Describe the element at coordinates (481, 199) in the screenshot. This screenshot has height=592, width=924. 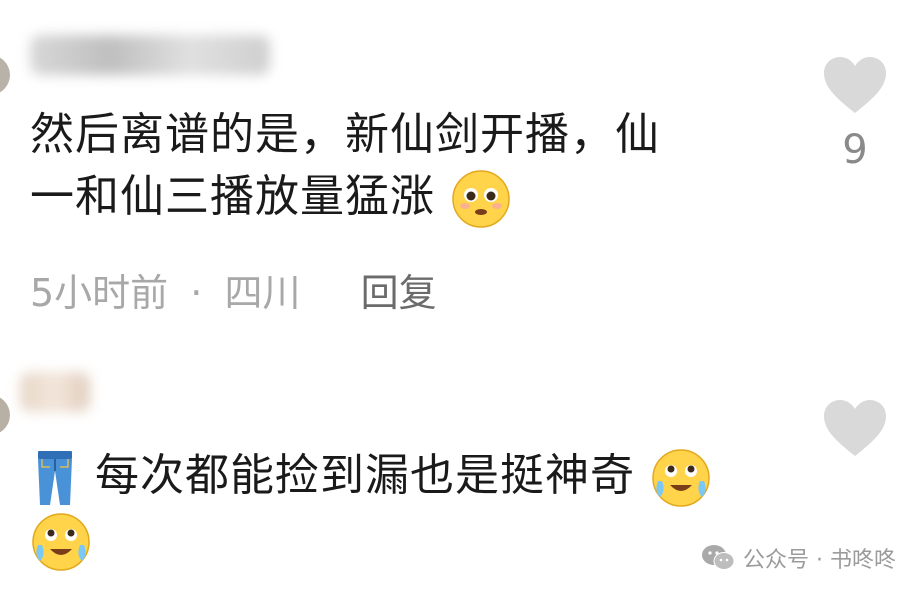
I see `pleading-face-icon` at that location.